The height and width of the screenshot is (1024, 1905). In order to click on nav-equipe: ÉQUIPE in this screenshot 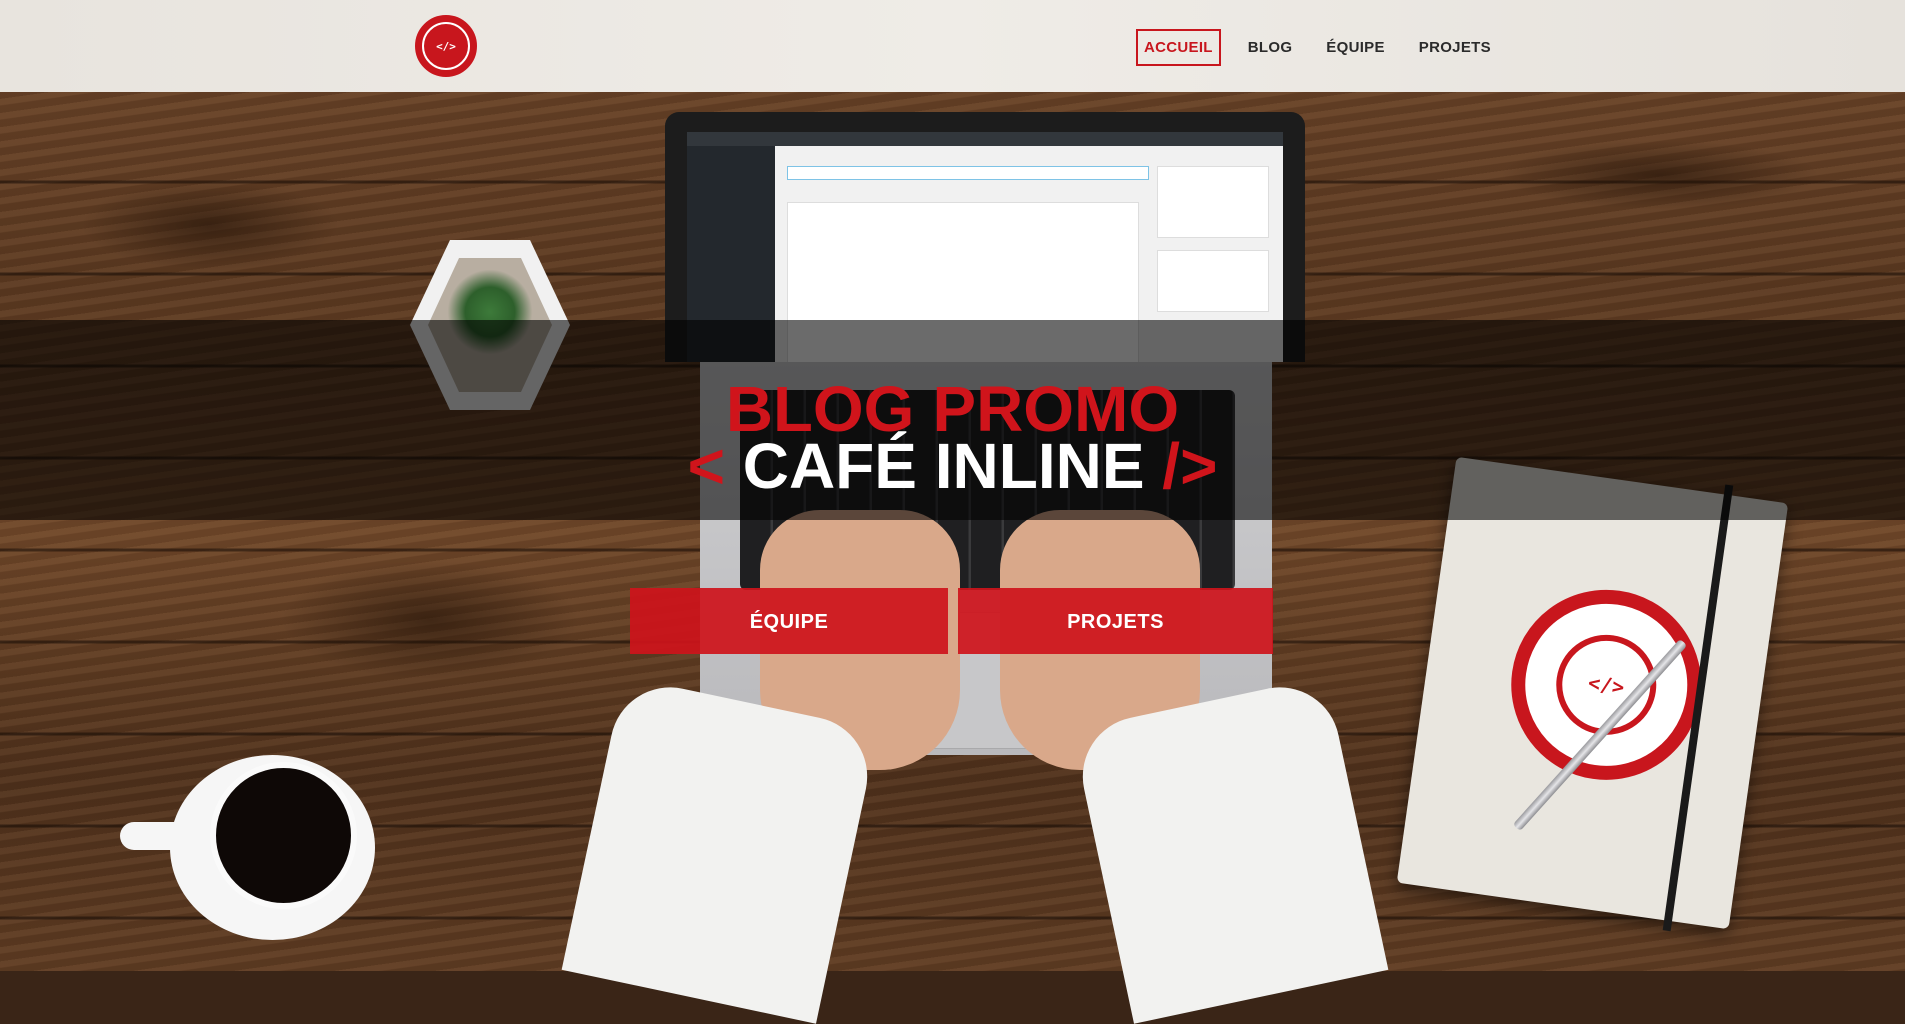, I will do `click(1355, 47)`.